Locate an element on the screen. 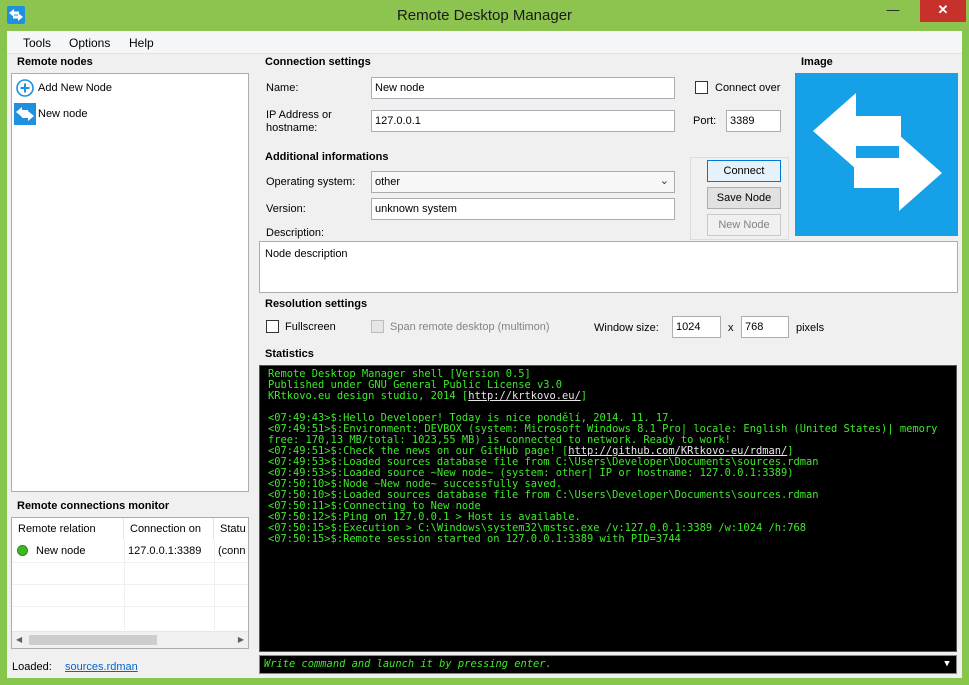 Image resolution: width=969 pixels, height=685 pixels. tree-item-label: New node is located at coordinates (63, 114).